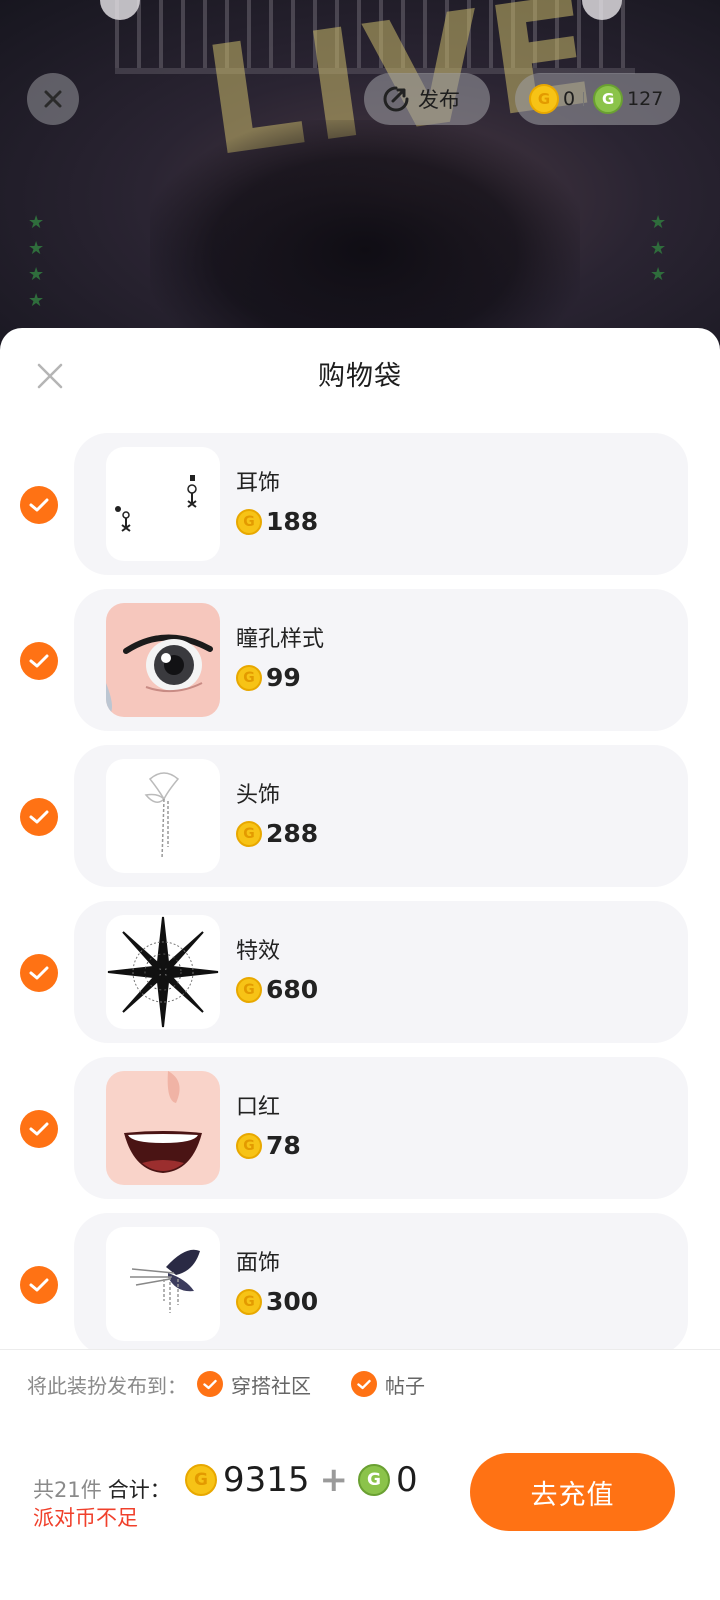  What do you see at coordinates (163, 504) in the screenshot?
I see `earring-icon` at bounding box center [163, 504].